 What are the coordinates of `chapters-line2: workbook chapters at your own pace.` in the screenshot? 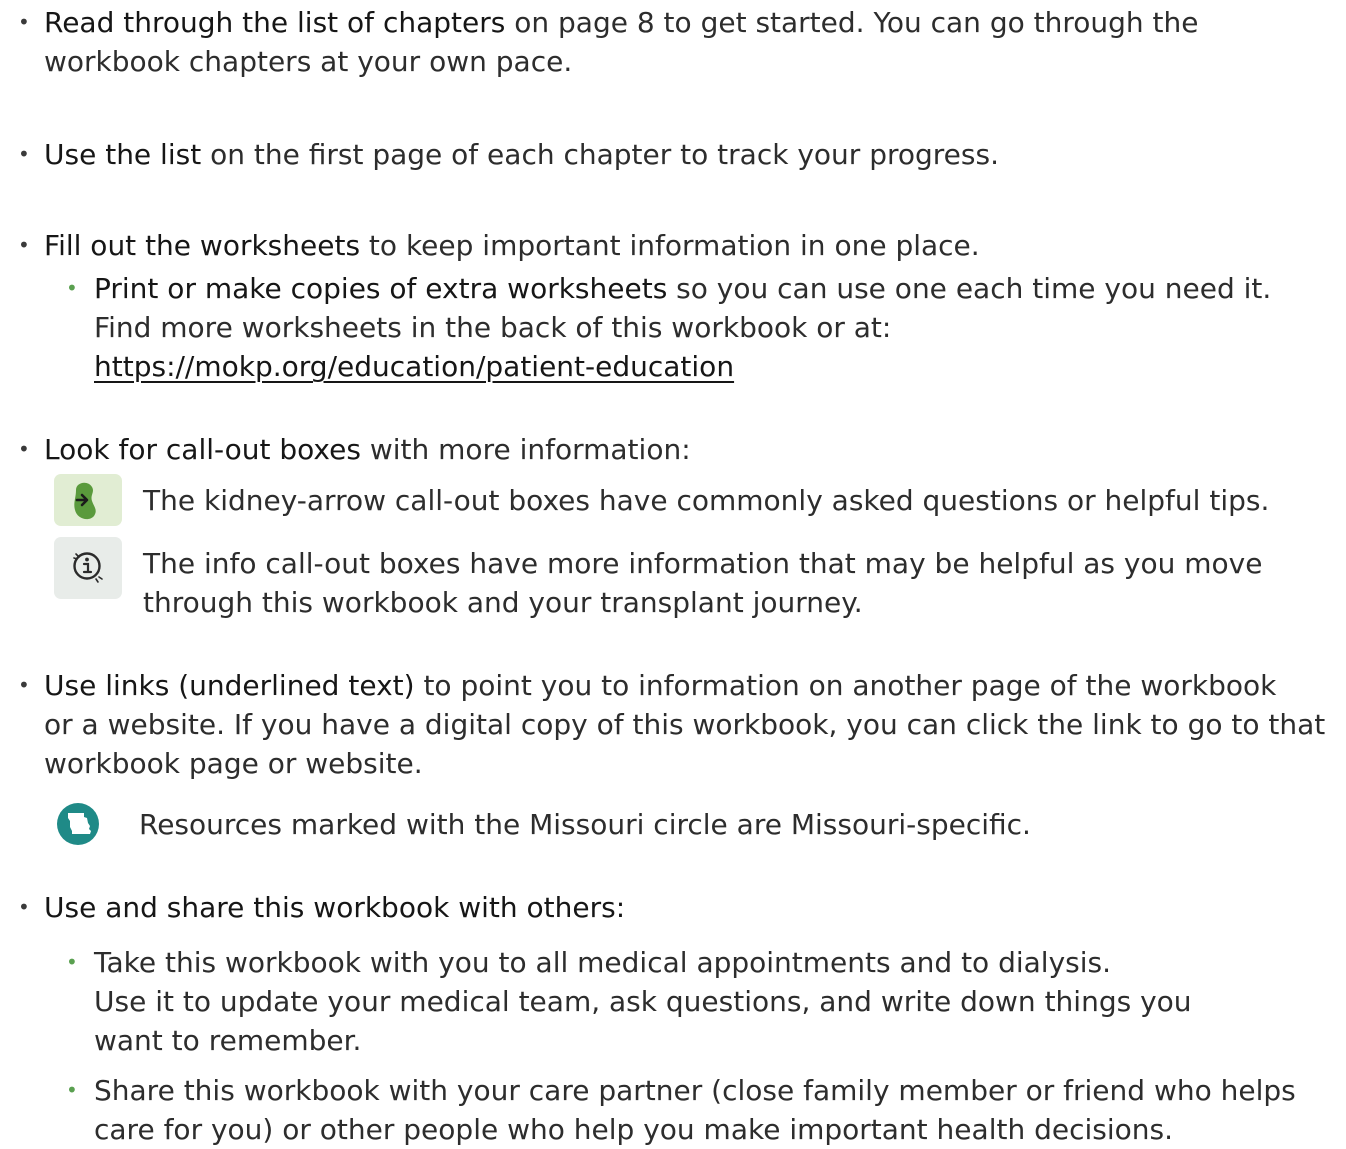 It's located at (308, 61).